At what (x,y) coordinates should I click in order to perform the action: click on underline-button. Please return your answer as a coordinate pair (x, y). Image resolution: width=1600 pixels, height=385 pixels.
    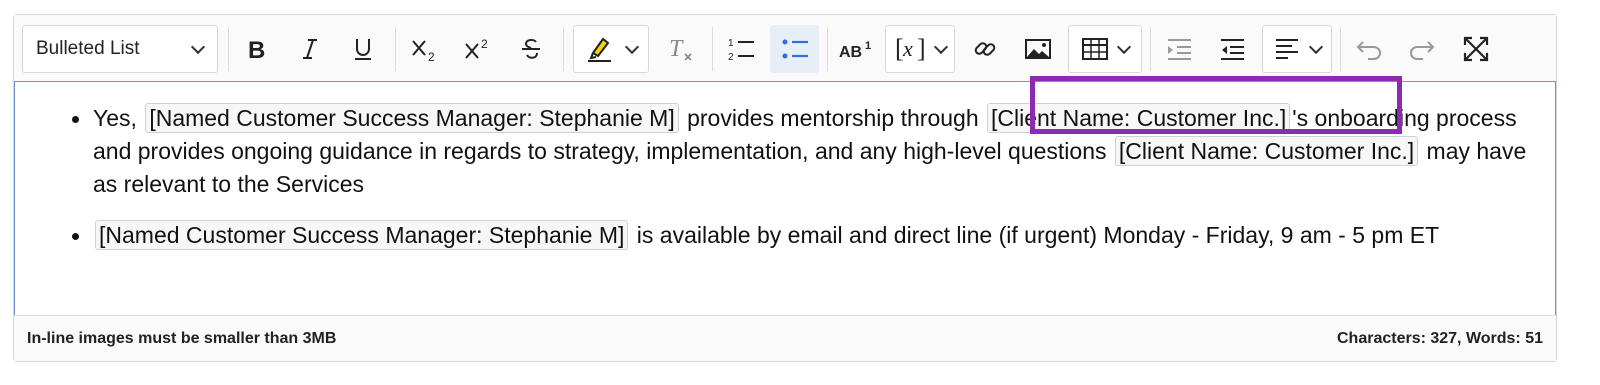
    Looking at the image, I should click on (363, 49).